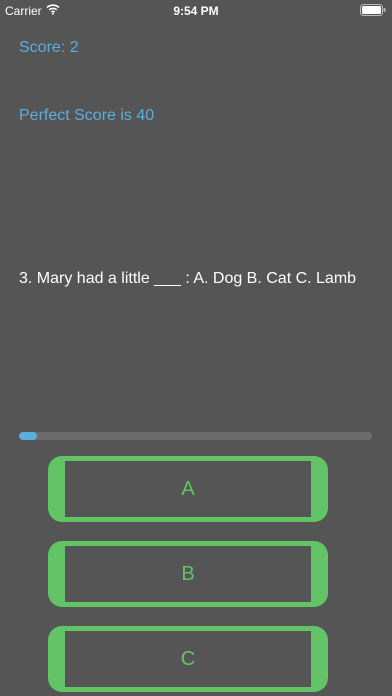 Image resolution: width=392 pixels, height=696 pixels. Describe the element at coordinates (49, 47) in the screenshot. I see `score-label: Score: 2` at that location.